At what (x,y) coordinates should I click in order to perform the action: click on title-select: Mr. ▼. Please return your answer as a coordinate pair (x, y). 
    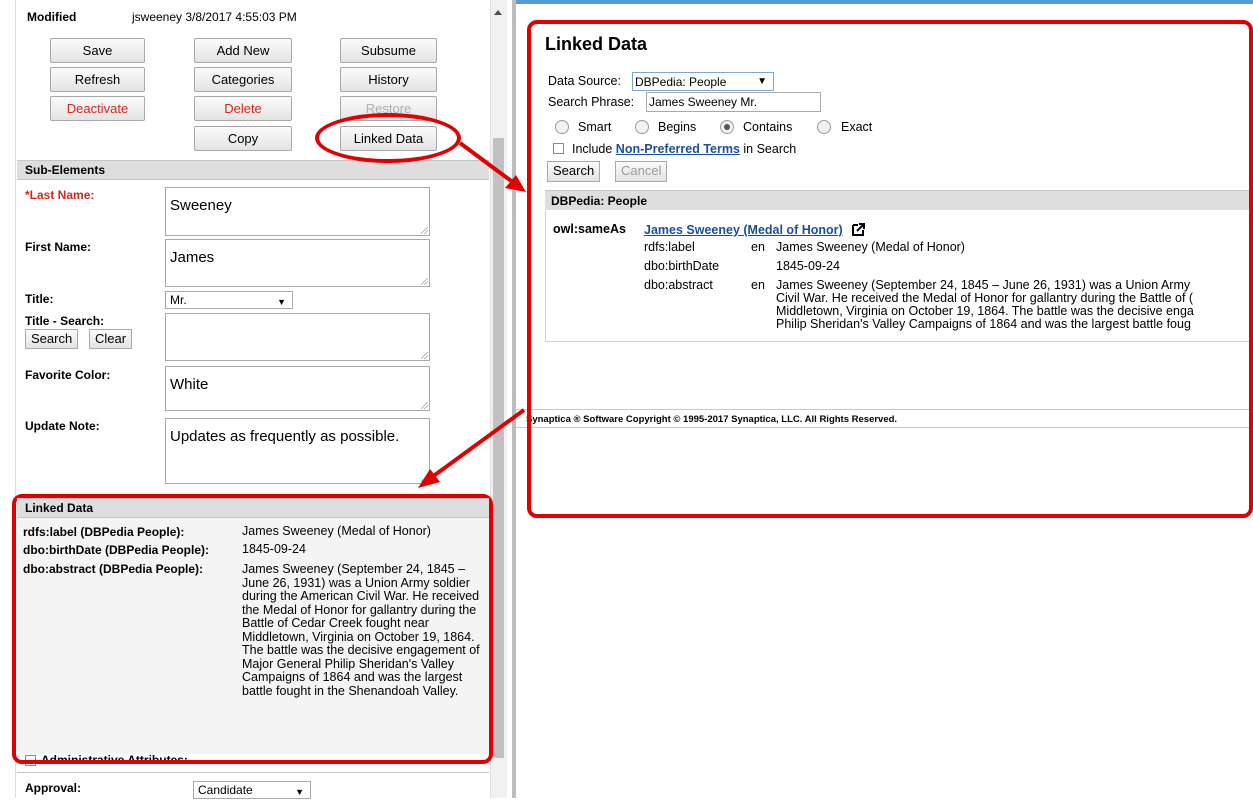
    Looking at the image, I should click on (229, 300).